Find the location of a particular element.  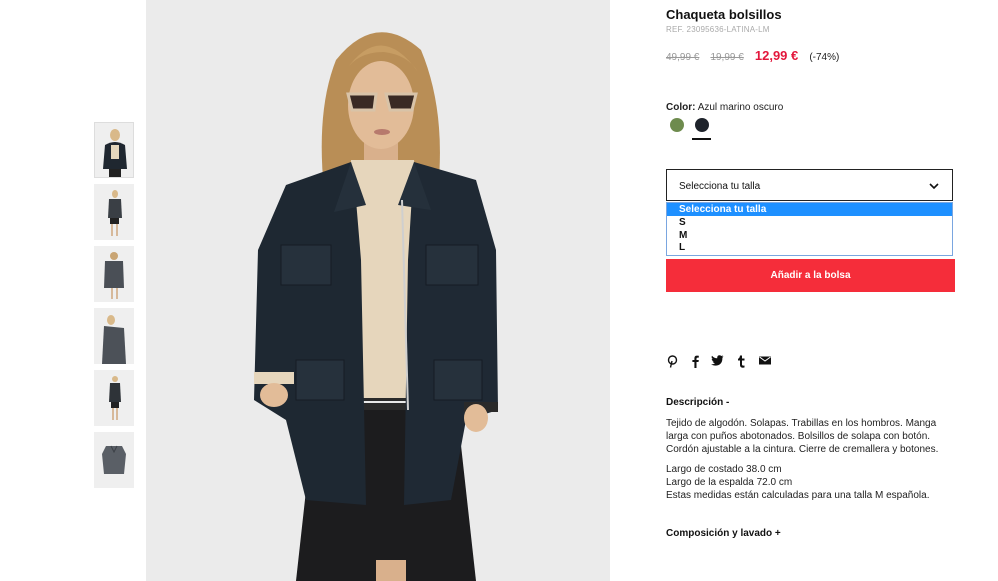

twitter-icon is located at coordinates (717, 362).